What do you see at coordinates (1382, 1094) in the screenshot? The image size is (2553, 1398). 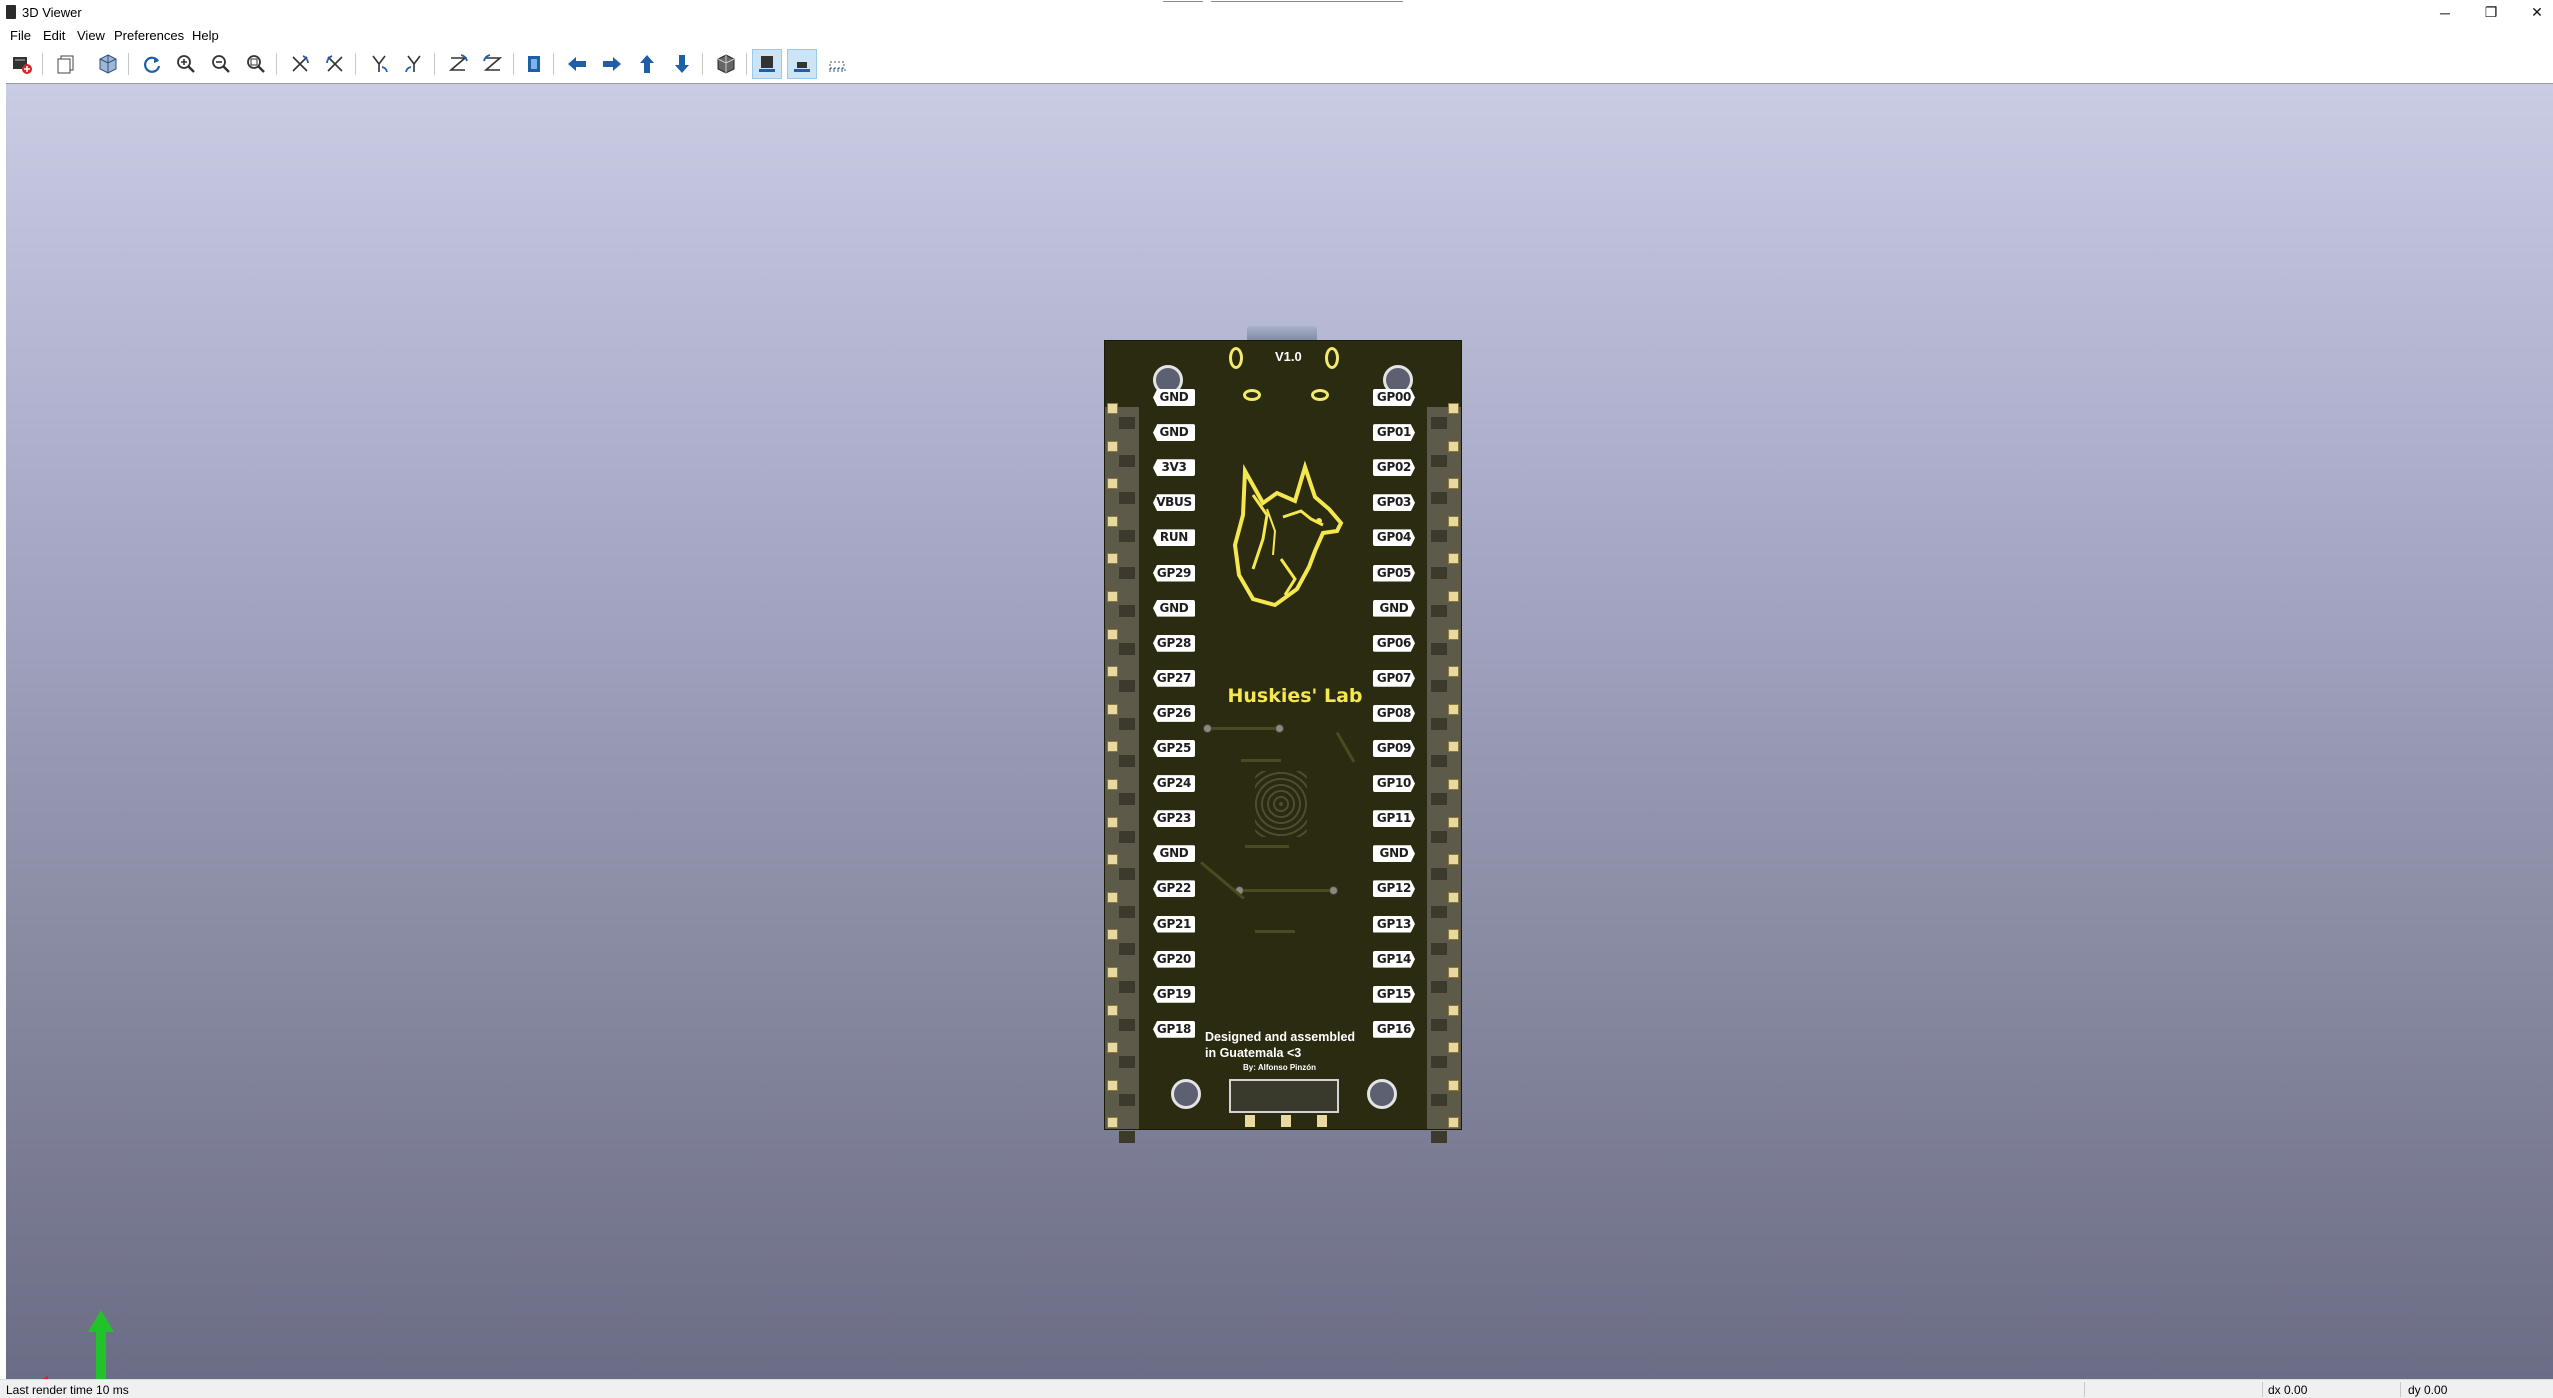 I see `mounting-hole` at bounding box center [1382, 1094].